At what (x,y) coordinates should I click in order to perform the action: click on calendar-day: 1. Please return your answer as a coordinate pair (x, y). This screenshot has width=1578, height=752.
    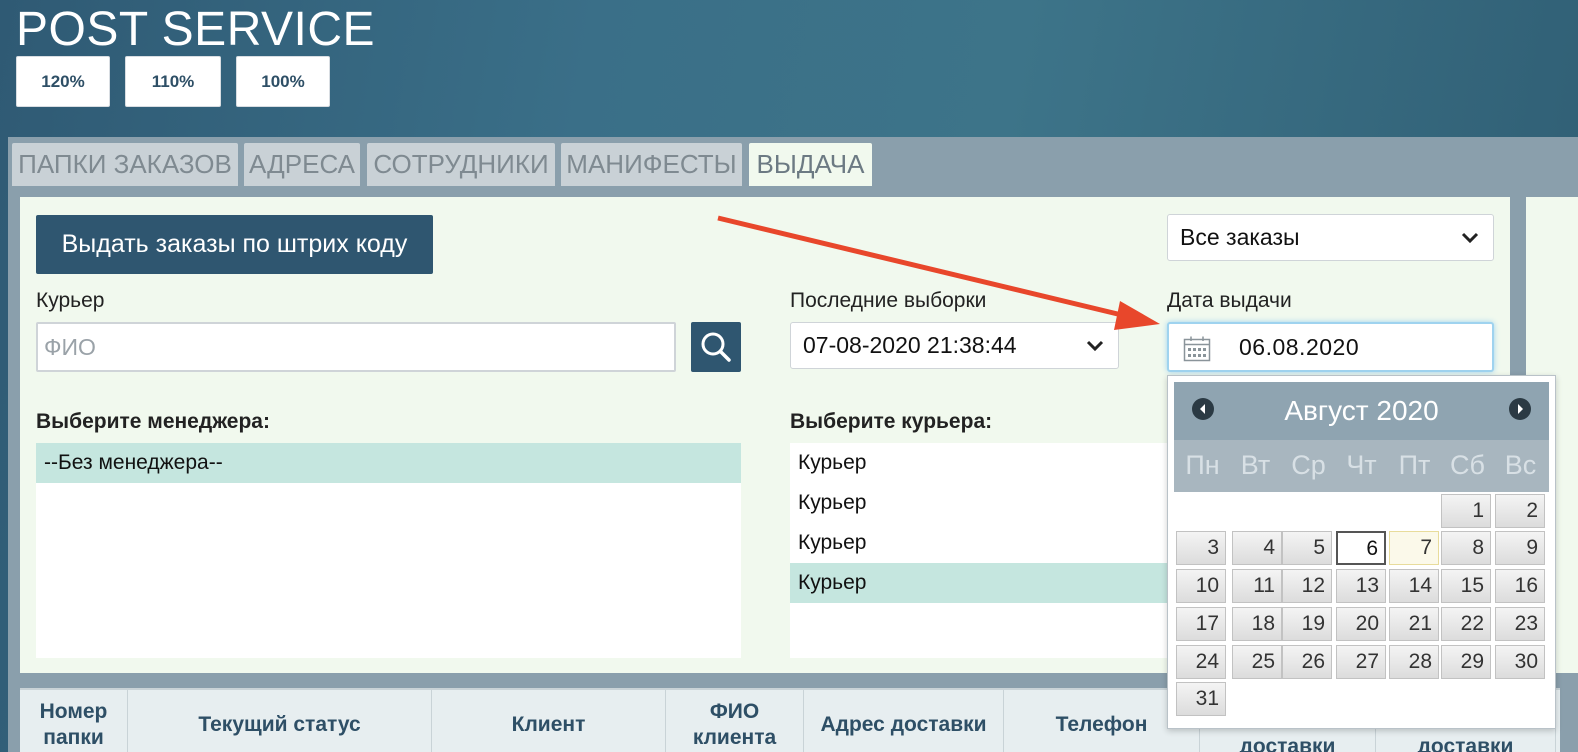
    Looking at the image, I should click on (1466, 511).